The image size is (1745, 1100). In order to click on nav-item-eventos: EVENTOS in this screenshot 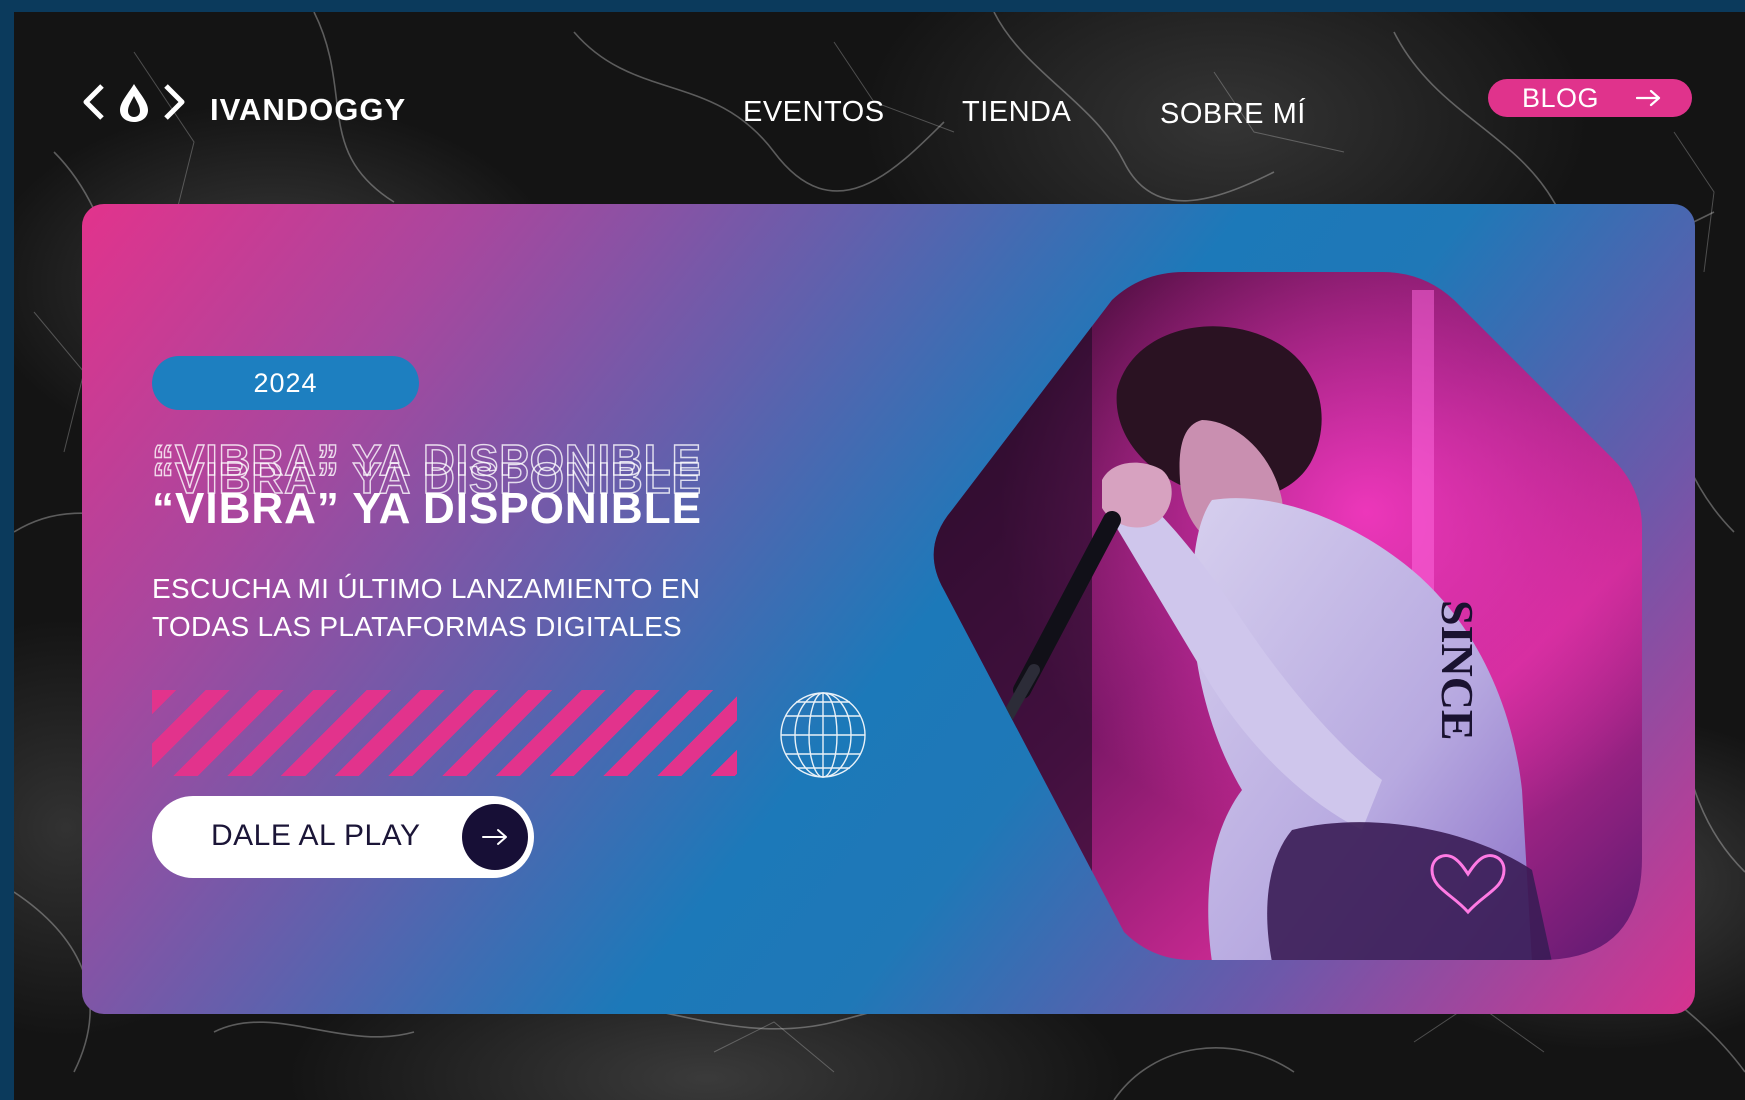, I will do `click(814, 112)`.